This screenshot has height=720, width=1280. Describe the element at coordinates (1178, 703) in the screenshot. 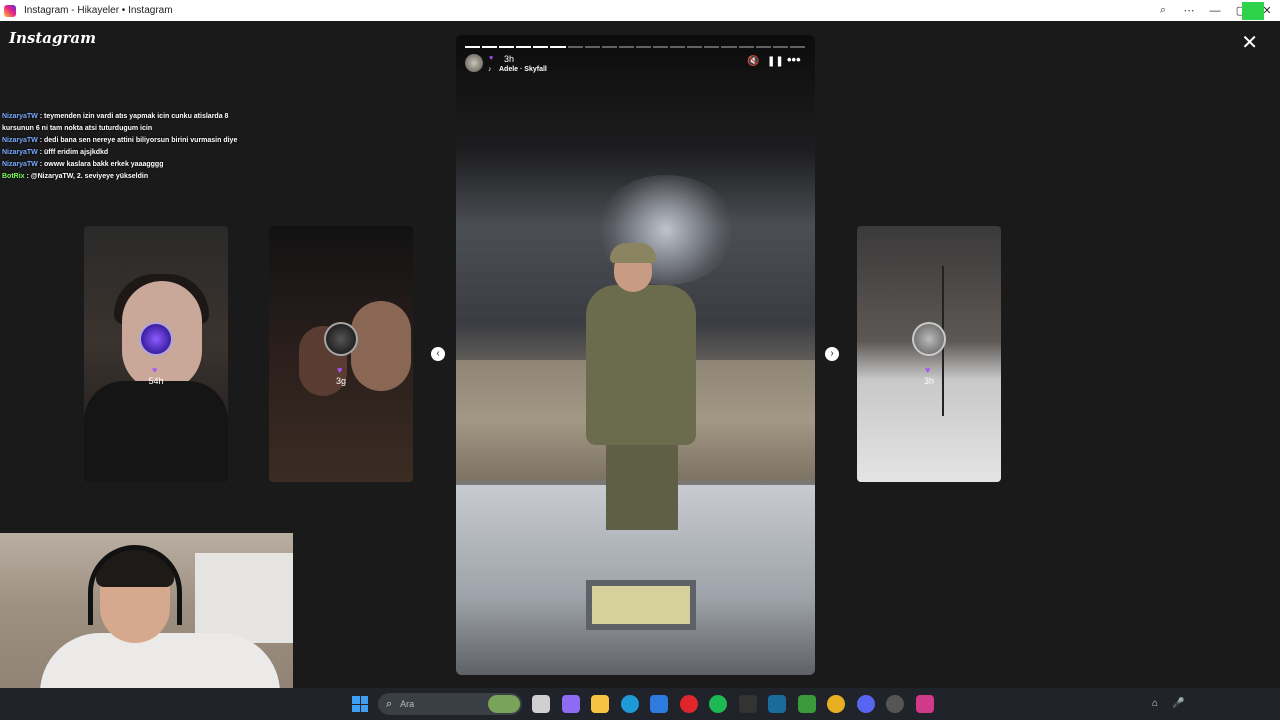

I see `tray-microphone-icon: 🎤` at that location.